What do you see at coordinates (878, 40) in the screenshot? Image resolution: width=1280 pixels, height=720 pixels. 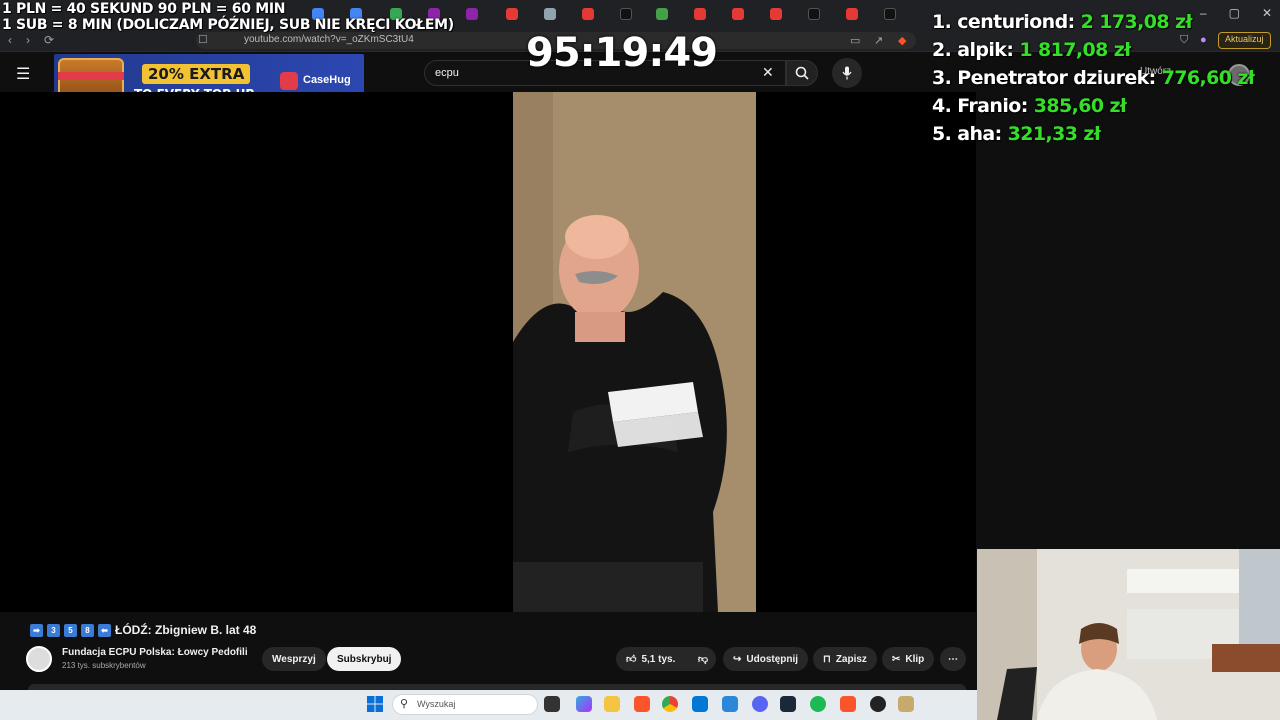 I see `share-icon: ↗` at bounding box center [878, 40].